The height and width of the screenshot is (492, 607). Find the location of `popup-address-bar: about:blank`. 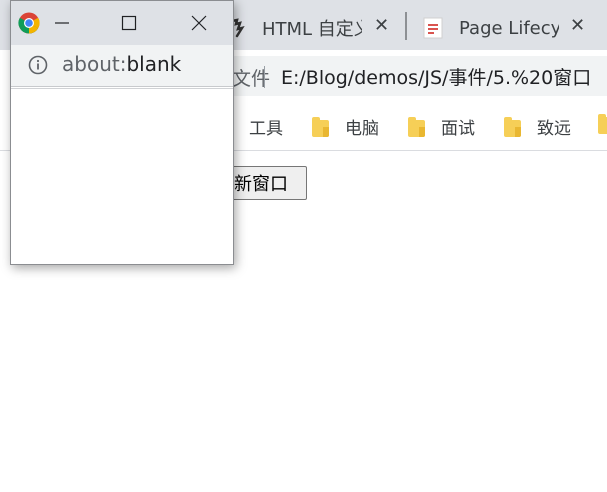

popup-address-bar: about:blank is located at coordinates (122, 66).